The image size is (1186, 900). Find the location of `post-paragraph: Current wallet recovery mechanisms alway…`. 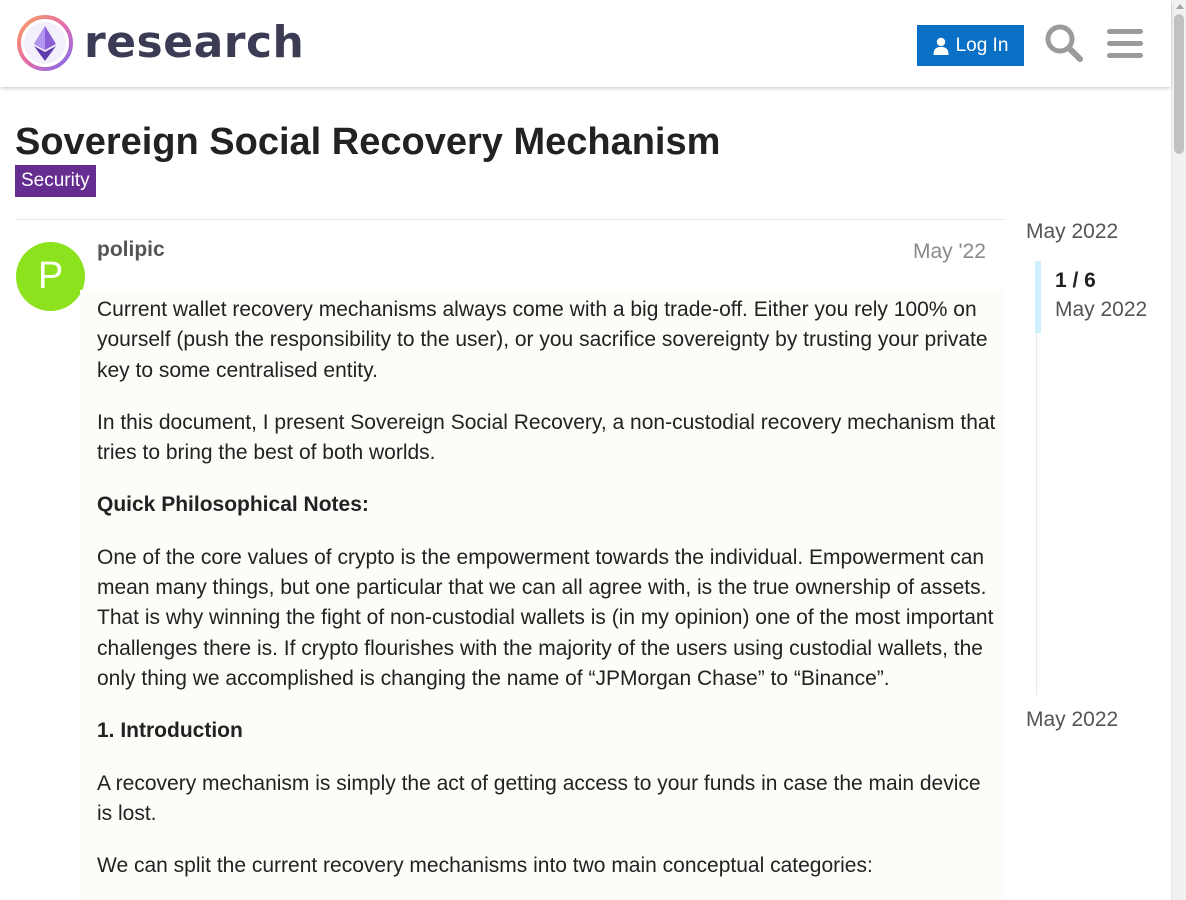

post-paragraph: Current wallet recovery mechanisms alway… is located at coordinates (542, 340).